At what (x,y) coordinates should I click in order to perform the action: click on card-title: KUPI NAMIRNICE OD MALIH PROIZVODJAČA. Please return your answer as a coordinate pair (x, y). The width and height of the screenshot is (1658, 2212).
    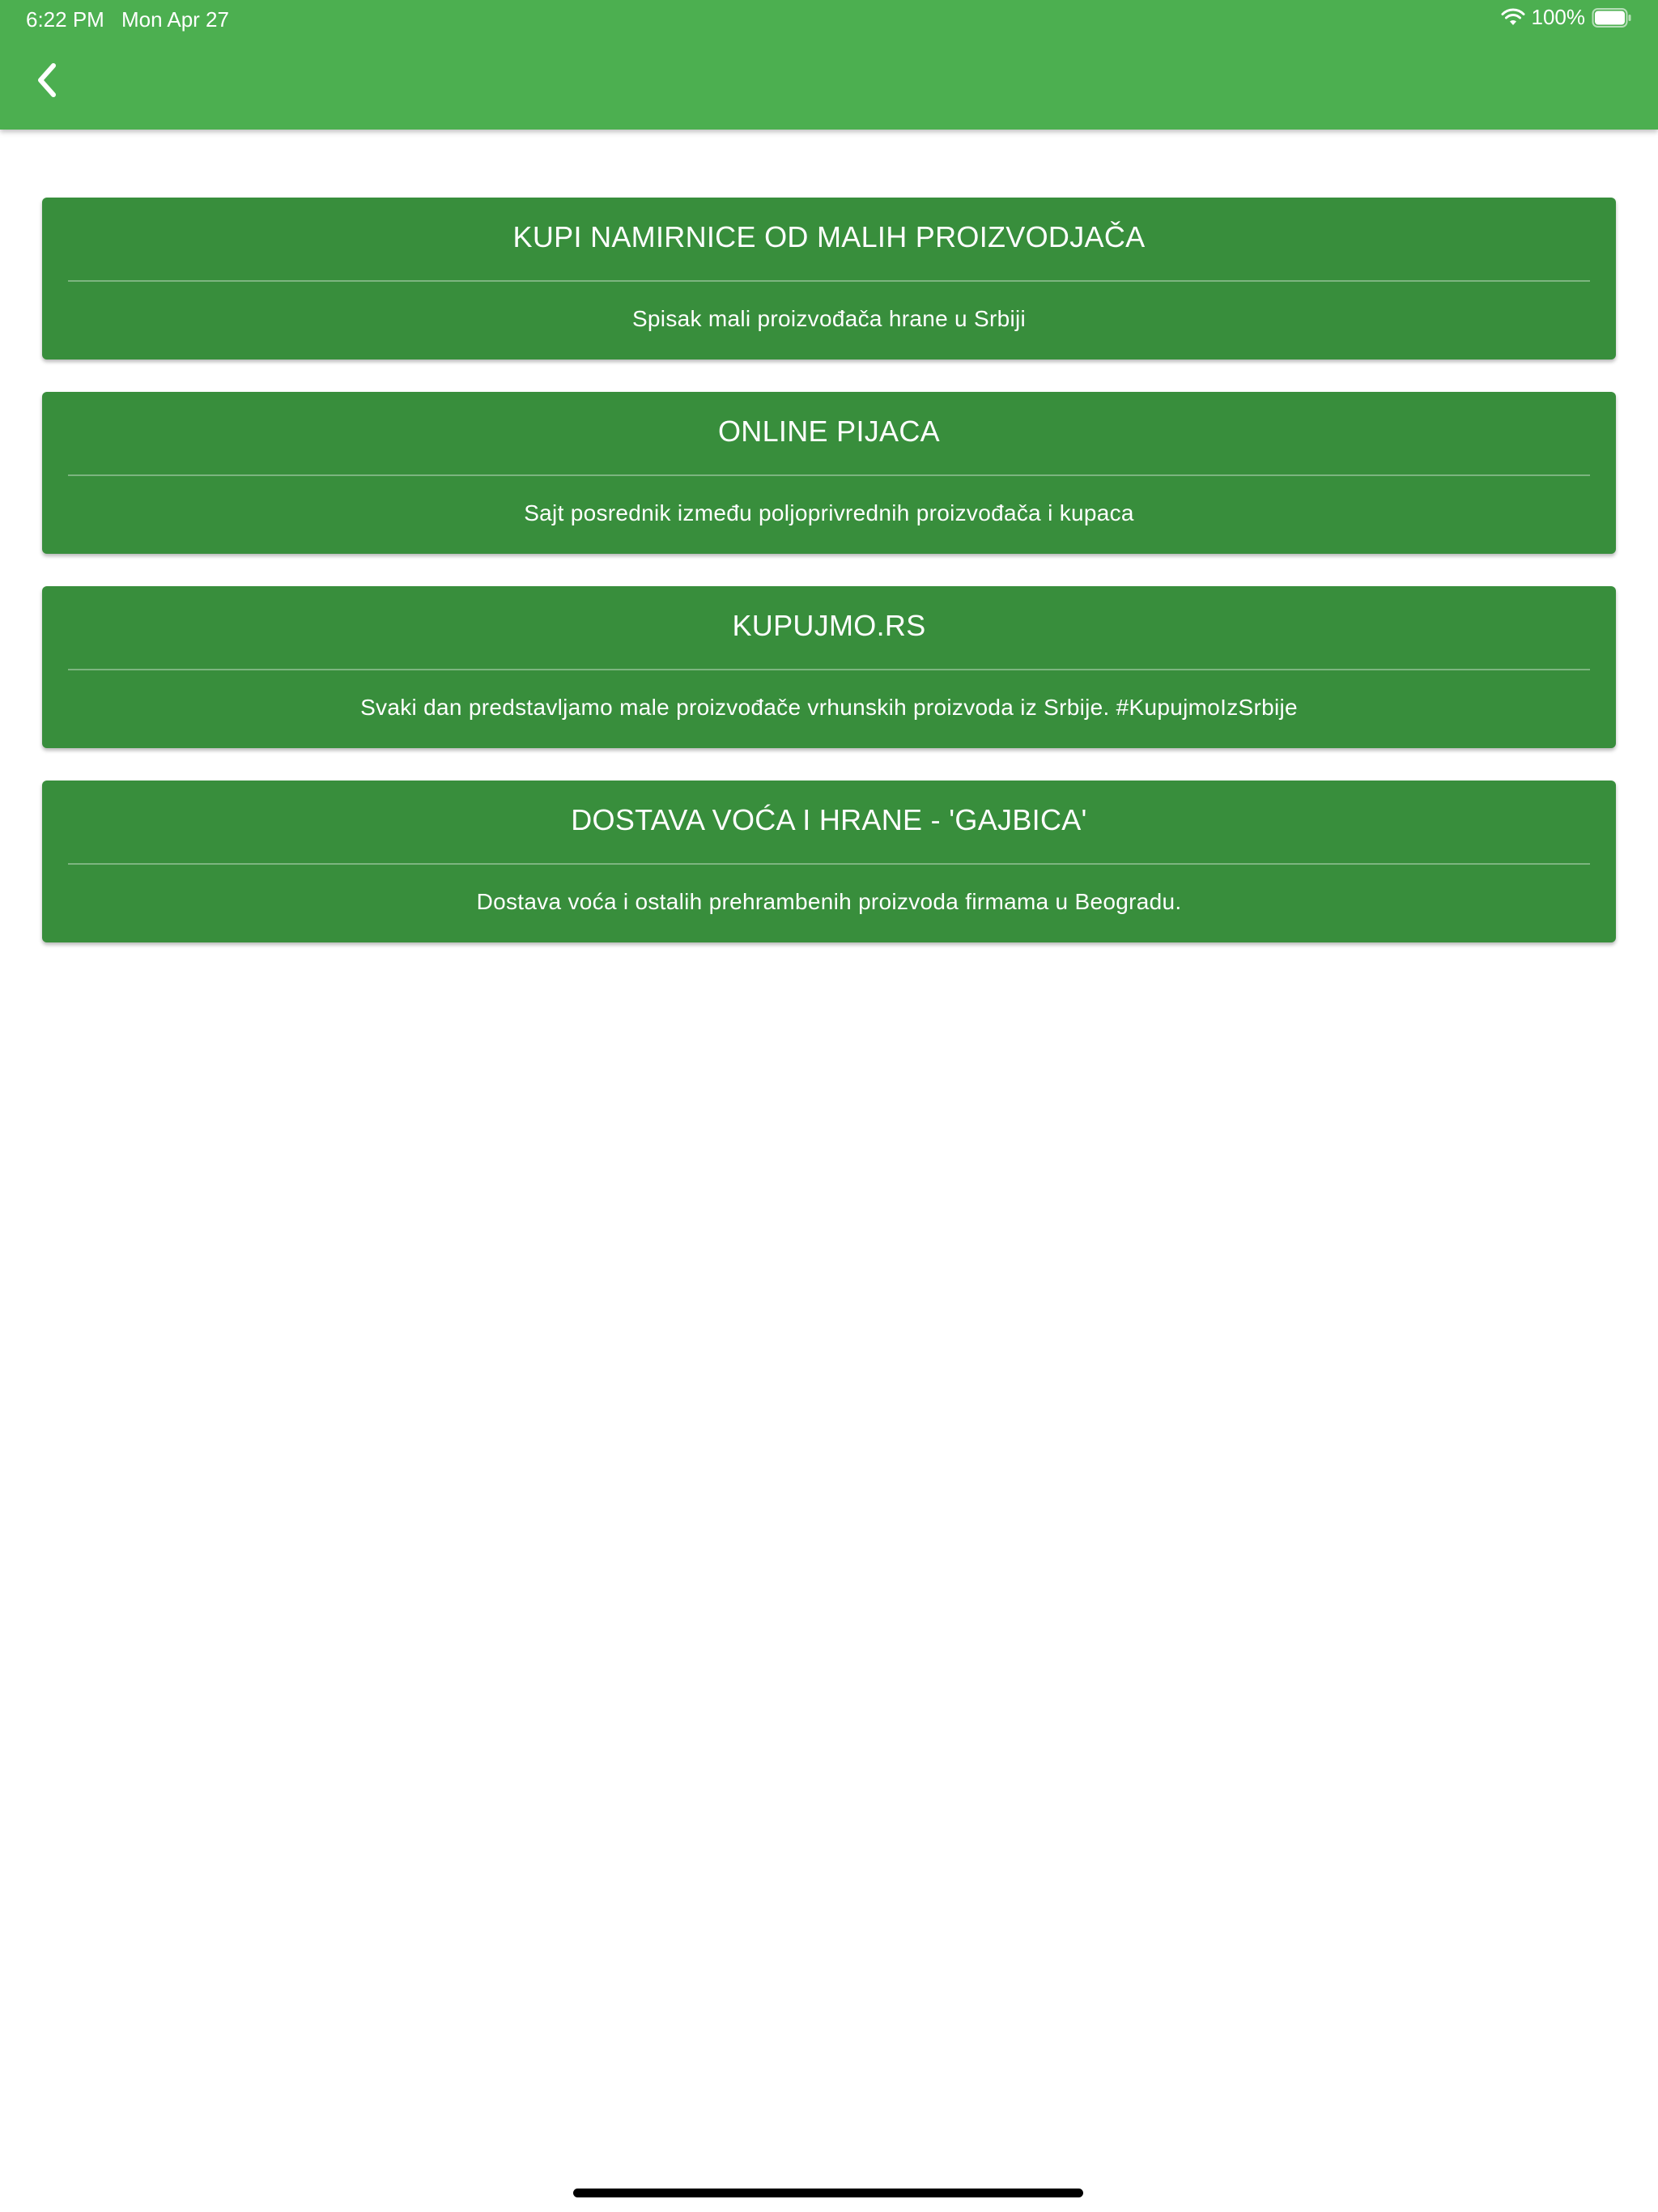
    Looking at the image, I should click on (829, 236).